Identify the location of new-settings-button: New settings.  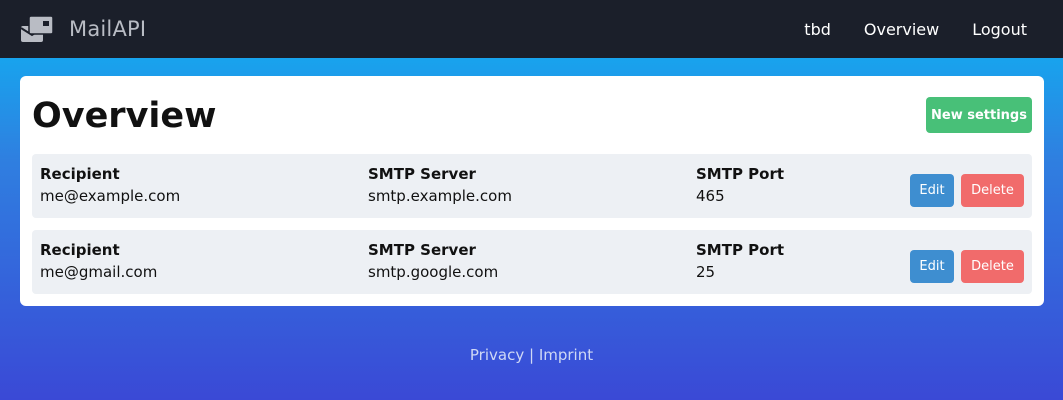
(979, 115).